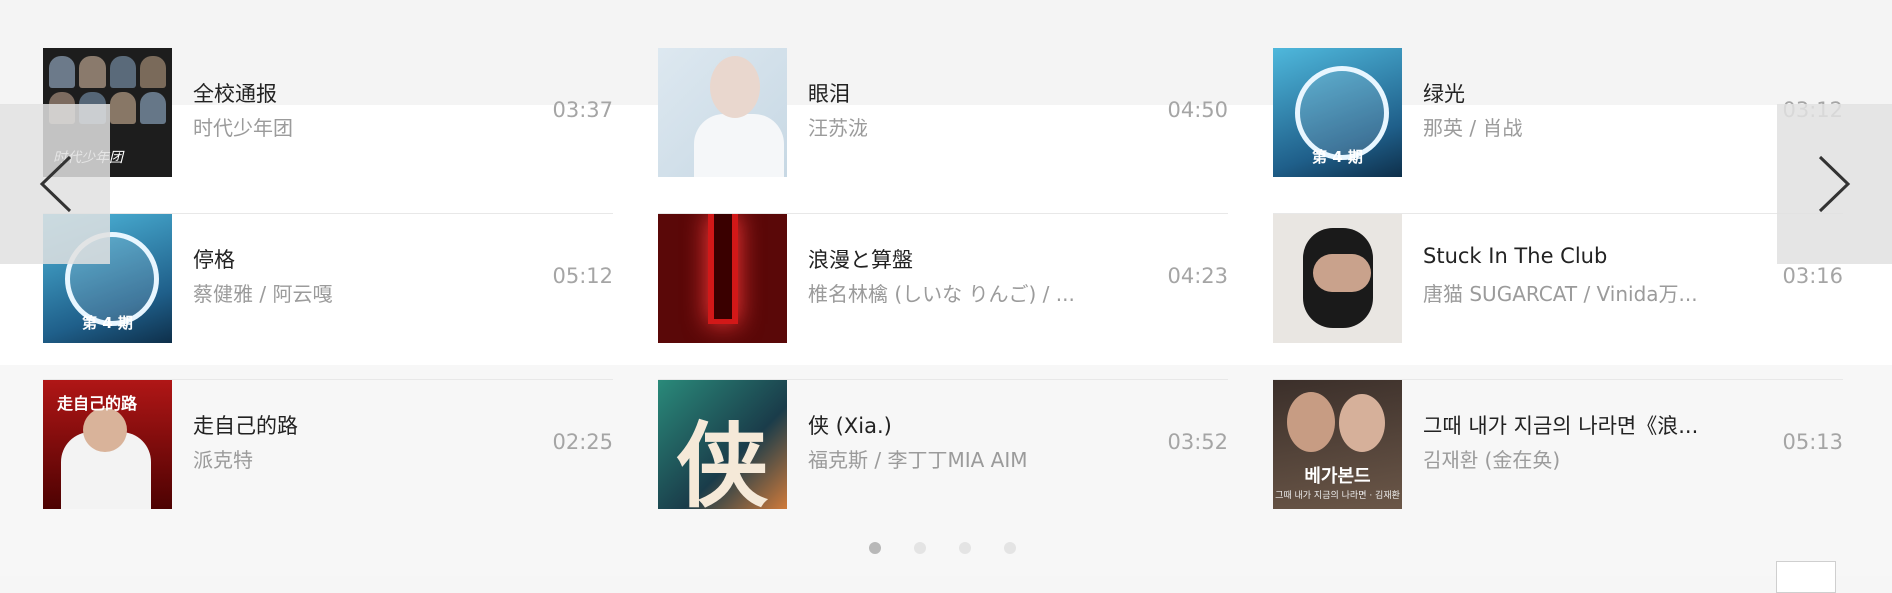 The height and width of the screenshot is (593, 1892). What do you see at coordinates (97, 403) in the screenshot?
I see `cover-text: 走自己的路` at bounding box center [97, 403].